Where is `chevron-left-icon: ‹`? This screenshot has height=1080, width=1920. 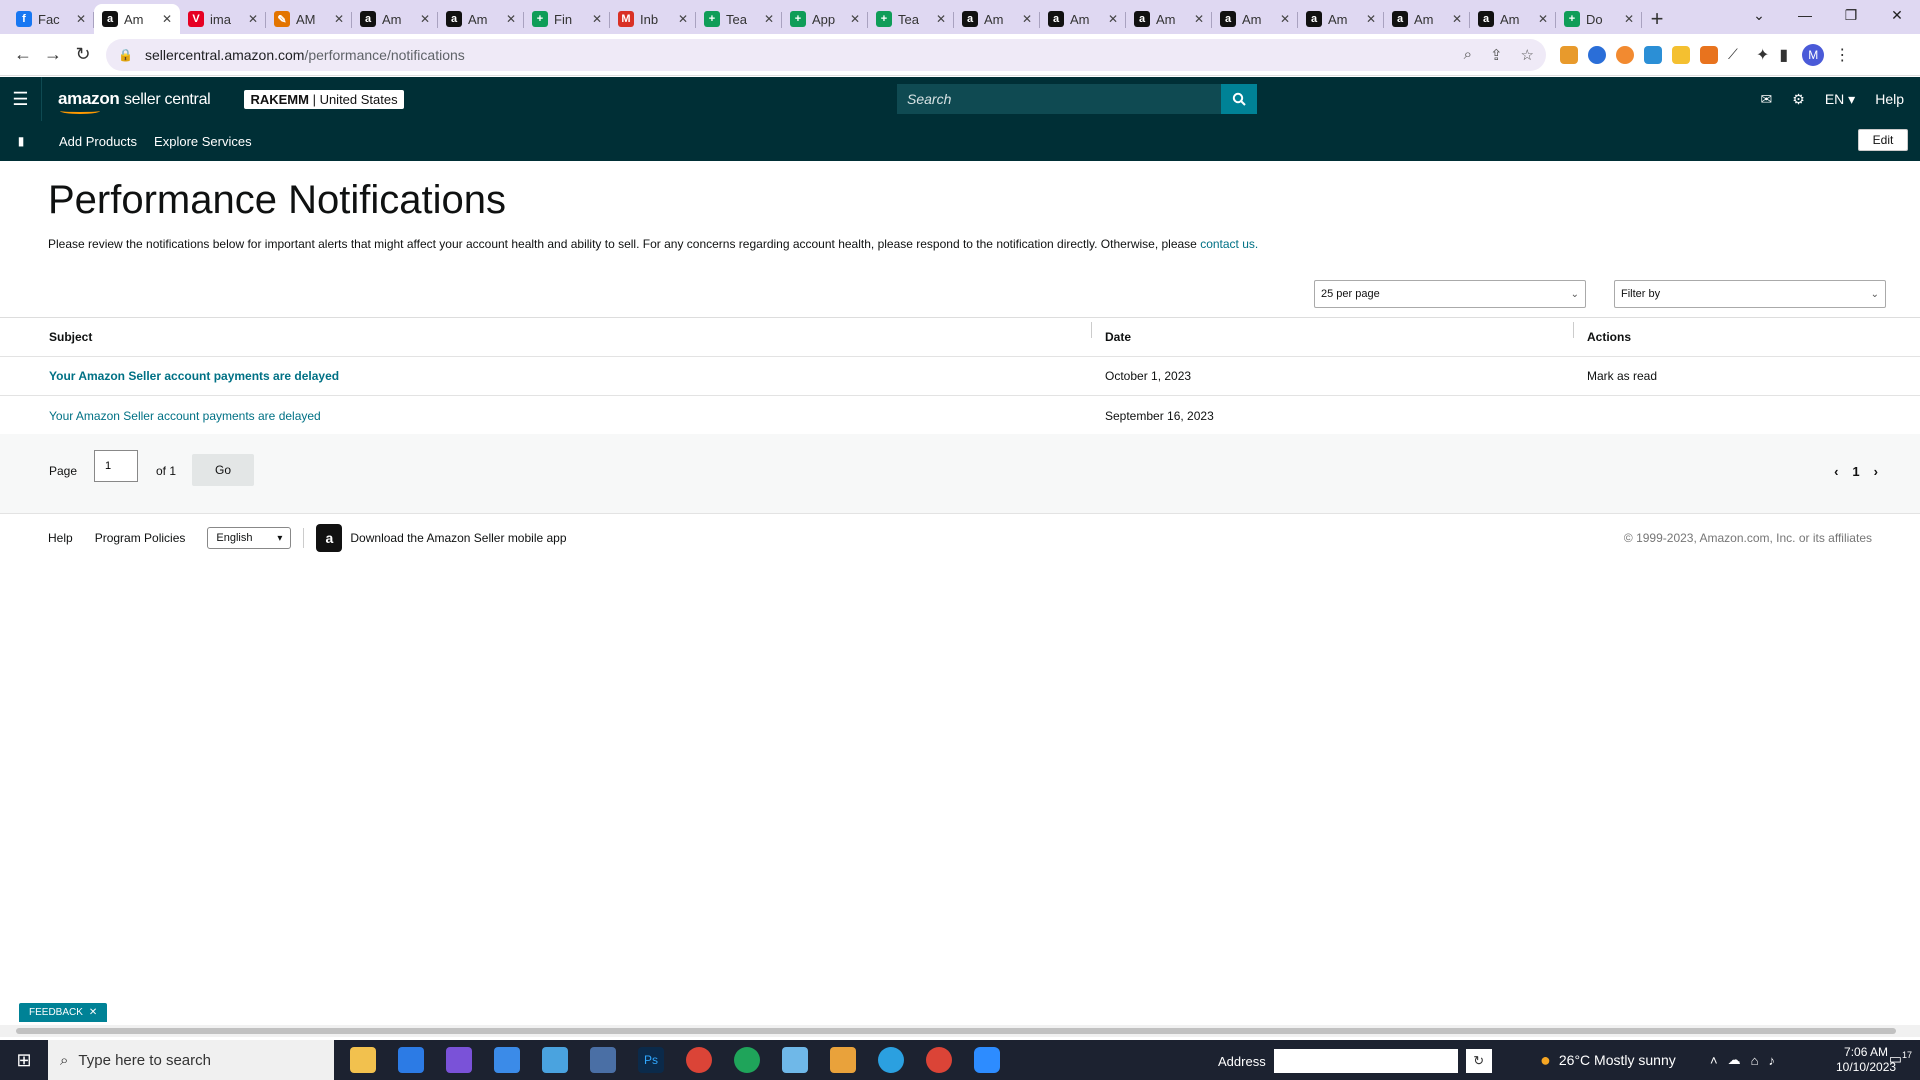 chevron-left-icon: ‹ is located at coordinates (1836, 471).